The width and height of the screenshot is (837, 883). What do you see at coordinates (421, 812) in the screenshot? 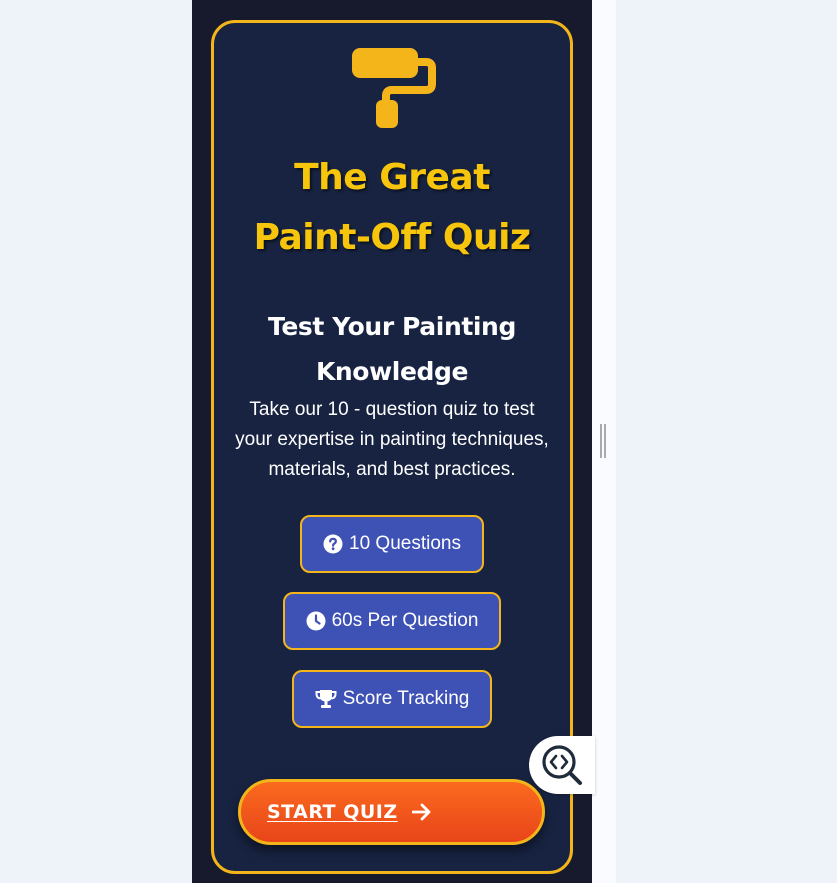
I see `arrow-right-icon` at bounding box center [421, 812].